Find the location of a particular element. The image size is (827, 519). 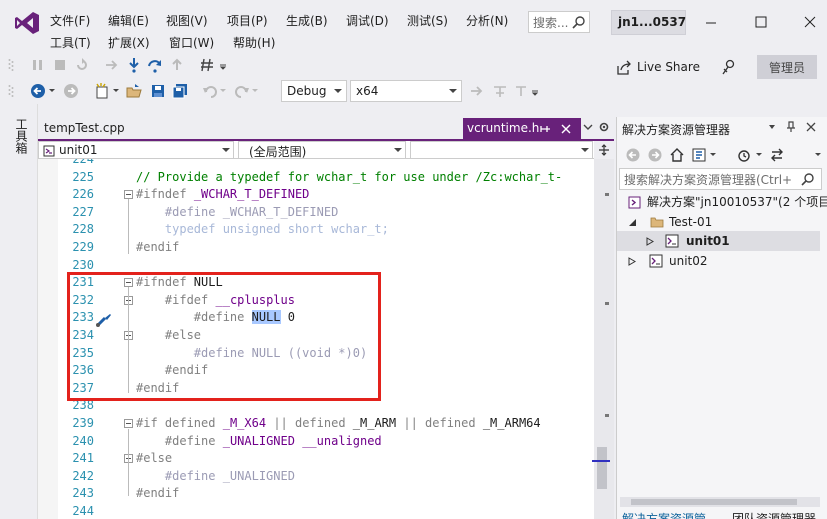

solution-title-button: jn1...0537 is located at coordinates (648, 22).